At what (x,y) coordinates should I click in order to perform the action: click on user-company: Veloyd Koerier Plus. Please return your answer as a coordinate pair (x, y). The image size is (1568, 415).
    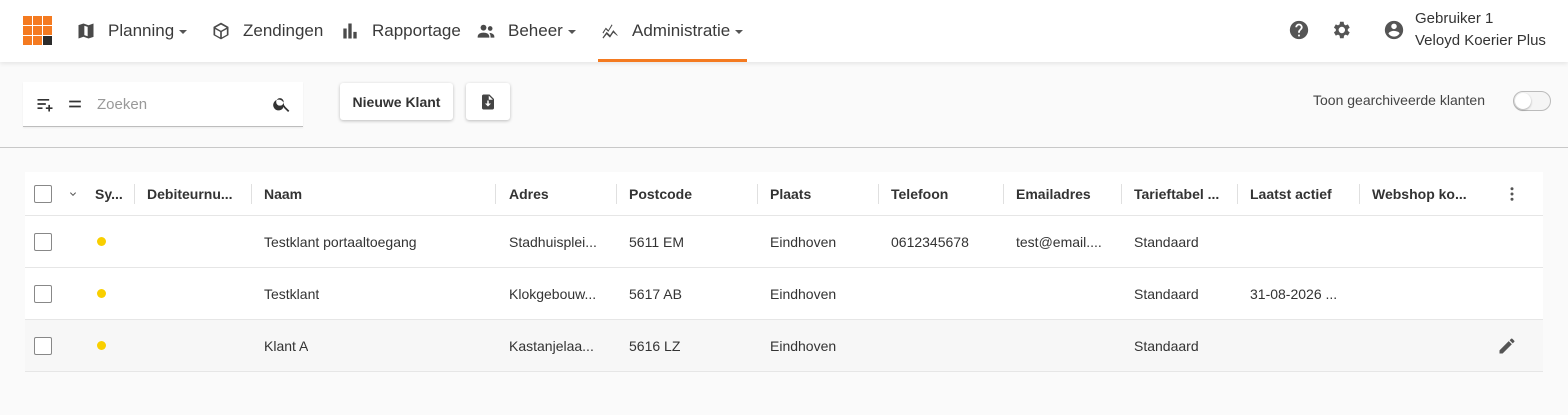
    Looking at the image, I should click on (1480, 40).